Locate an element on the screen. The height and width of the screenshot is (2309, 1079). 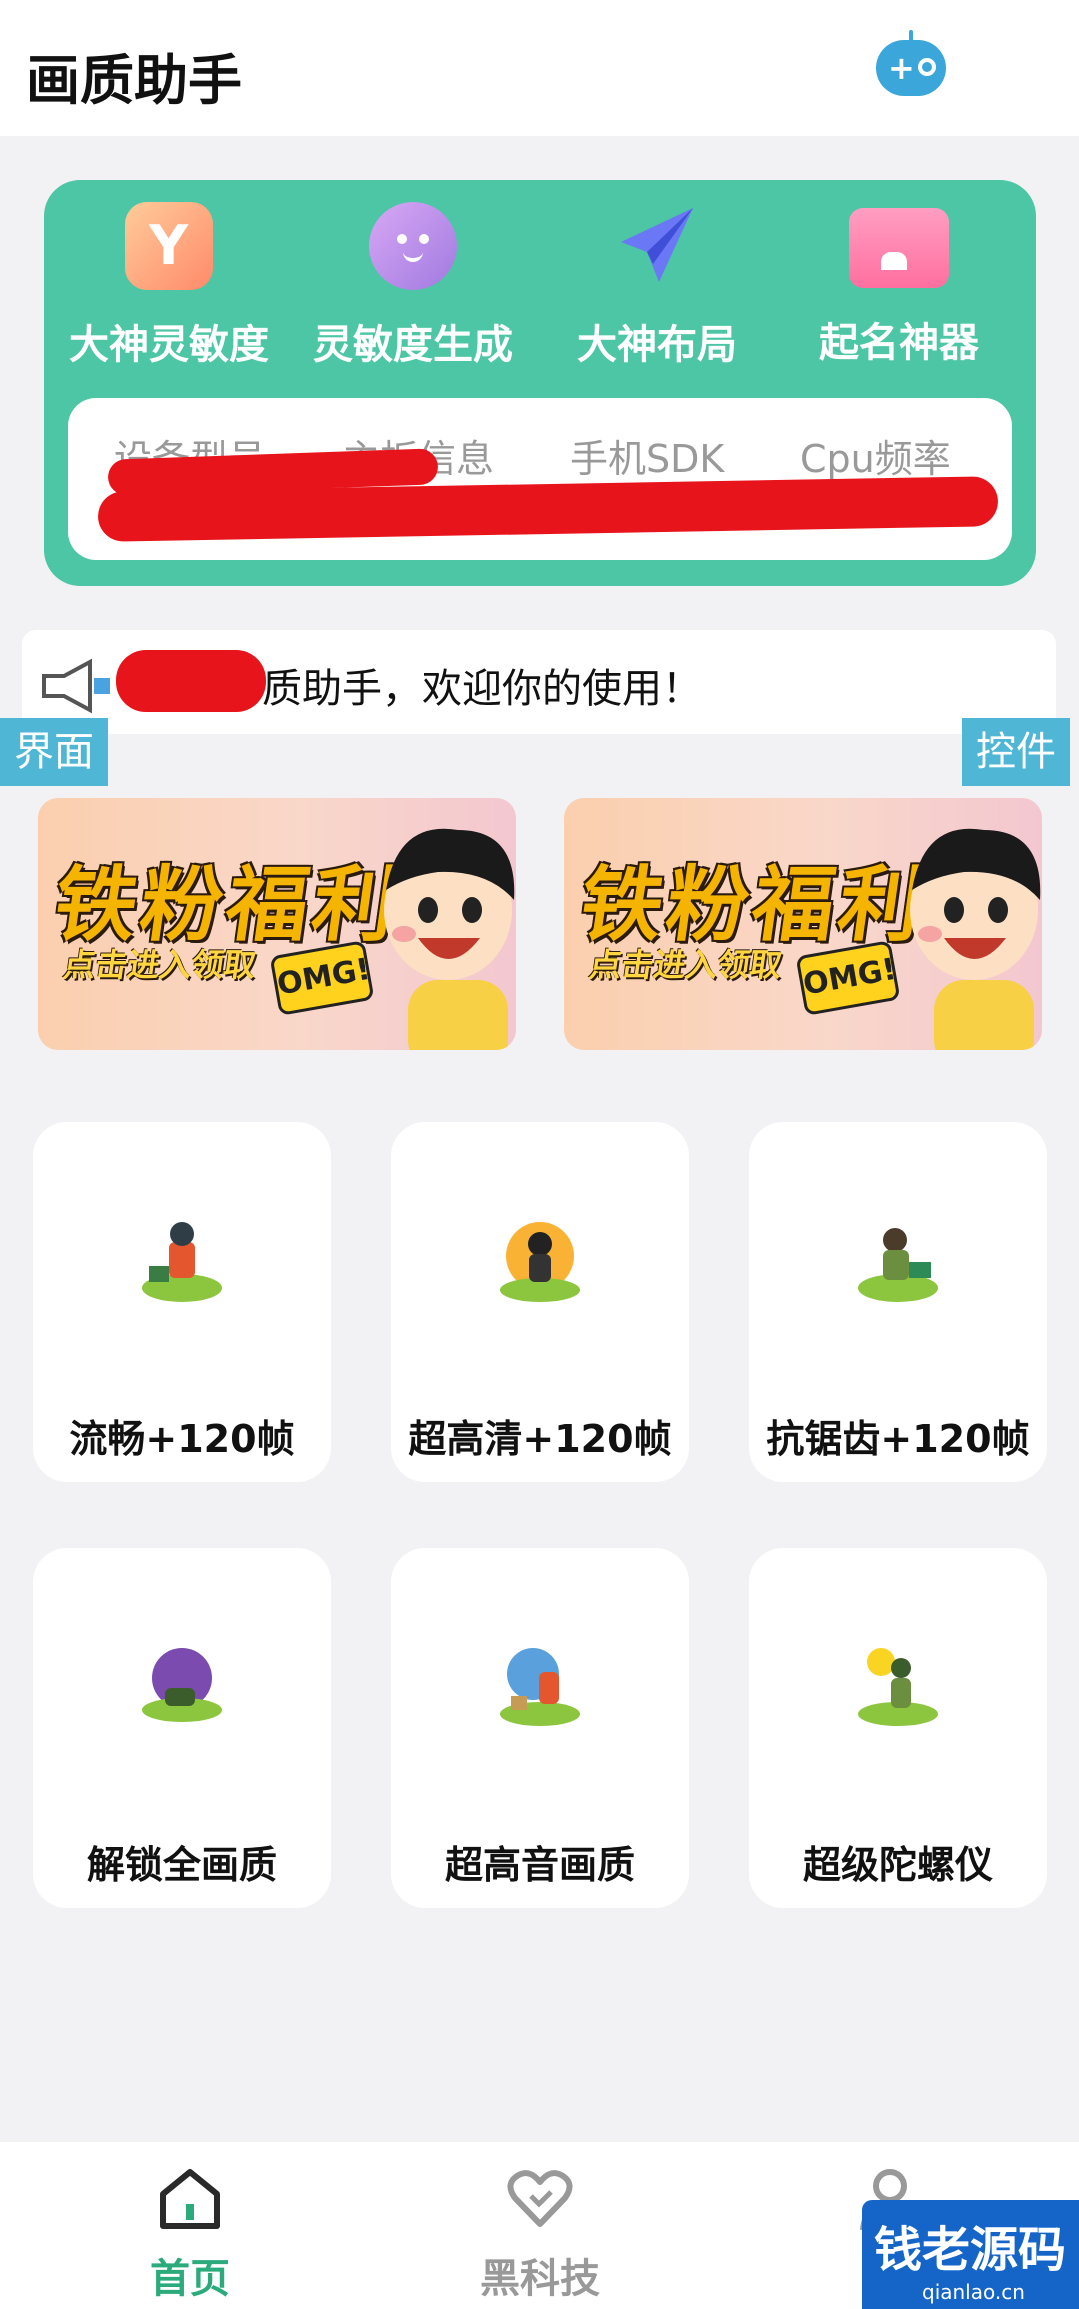
paper-plane-icon is located at coordinates (657, 246).